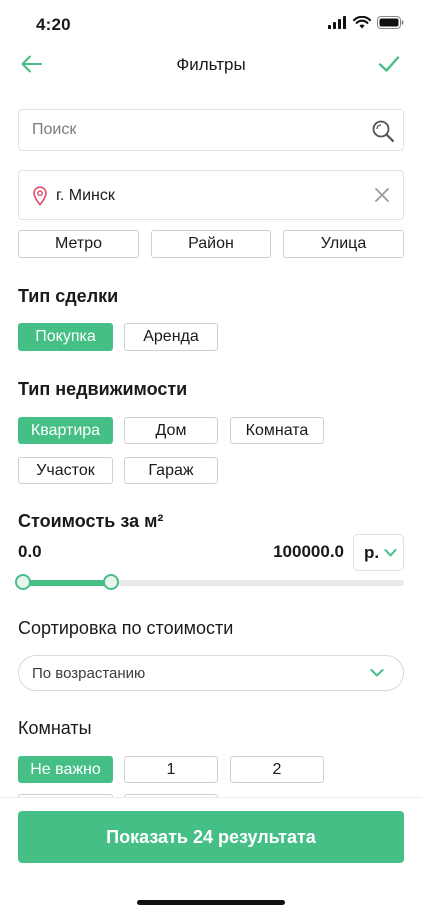 The width and height of the screenshot is (422, 914). I want to click on wifi-icon, so click(362, 22).